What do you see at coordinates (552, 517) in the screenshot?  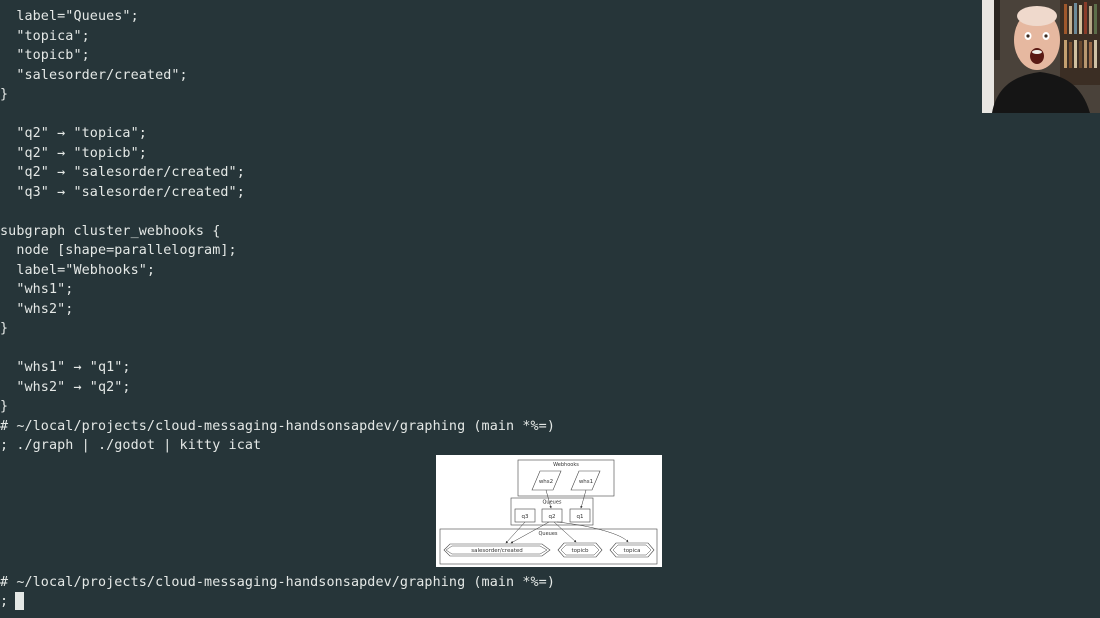 I see `node-q2-label: q2` at bounding box center [552, 517].